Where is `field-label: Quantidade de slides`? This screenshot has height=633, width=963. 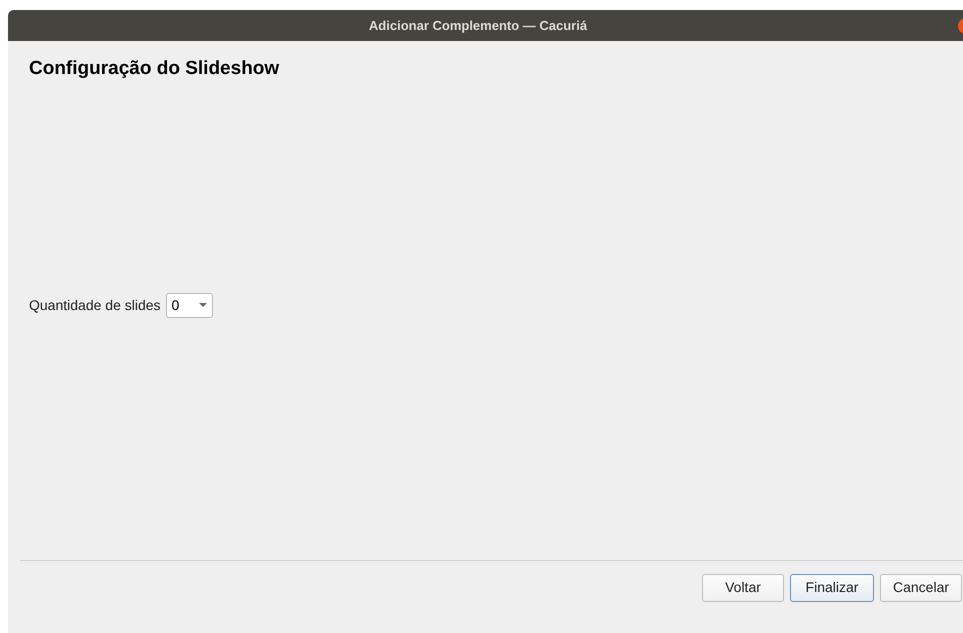
field-label: Quantidade de slides is located at coordinates (95, 305).